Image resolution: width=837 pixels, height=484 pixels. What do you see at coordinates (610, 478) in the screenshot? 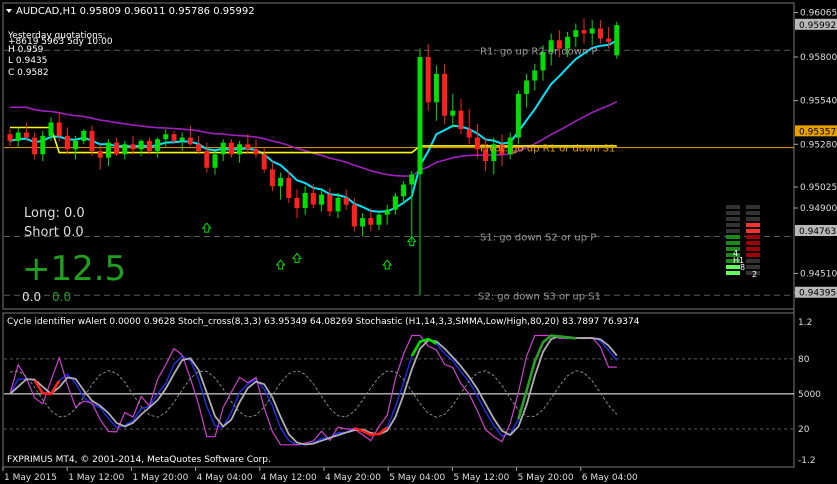
I see `time-tick-label: 6 May 04:00` at bounding box center [610, 478].